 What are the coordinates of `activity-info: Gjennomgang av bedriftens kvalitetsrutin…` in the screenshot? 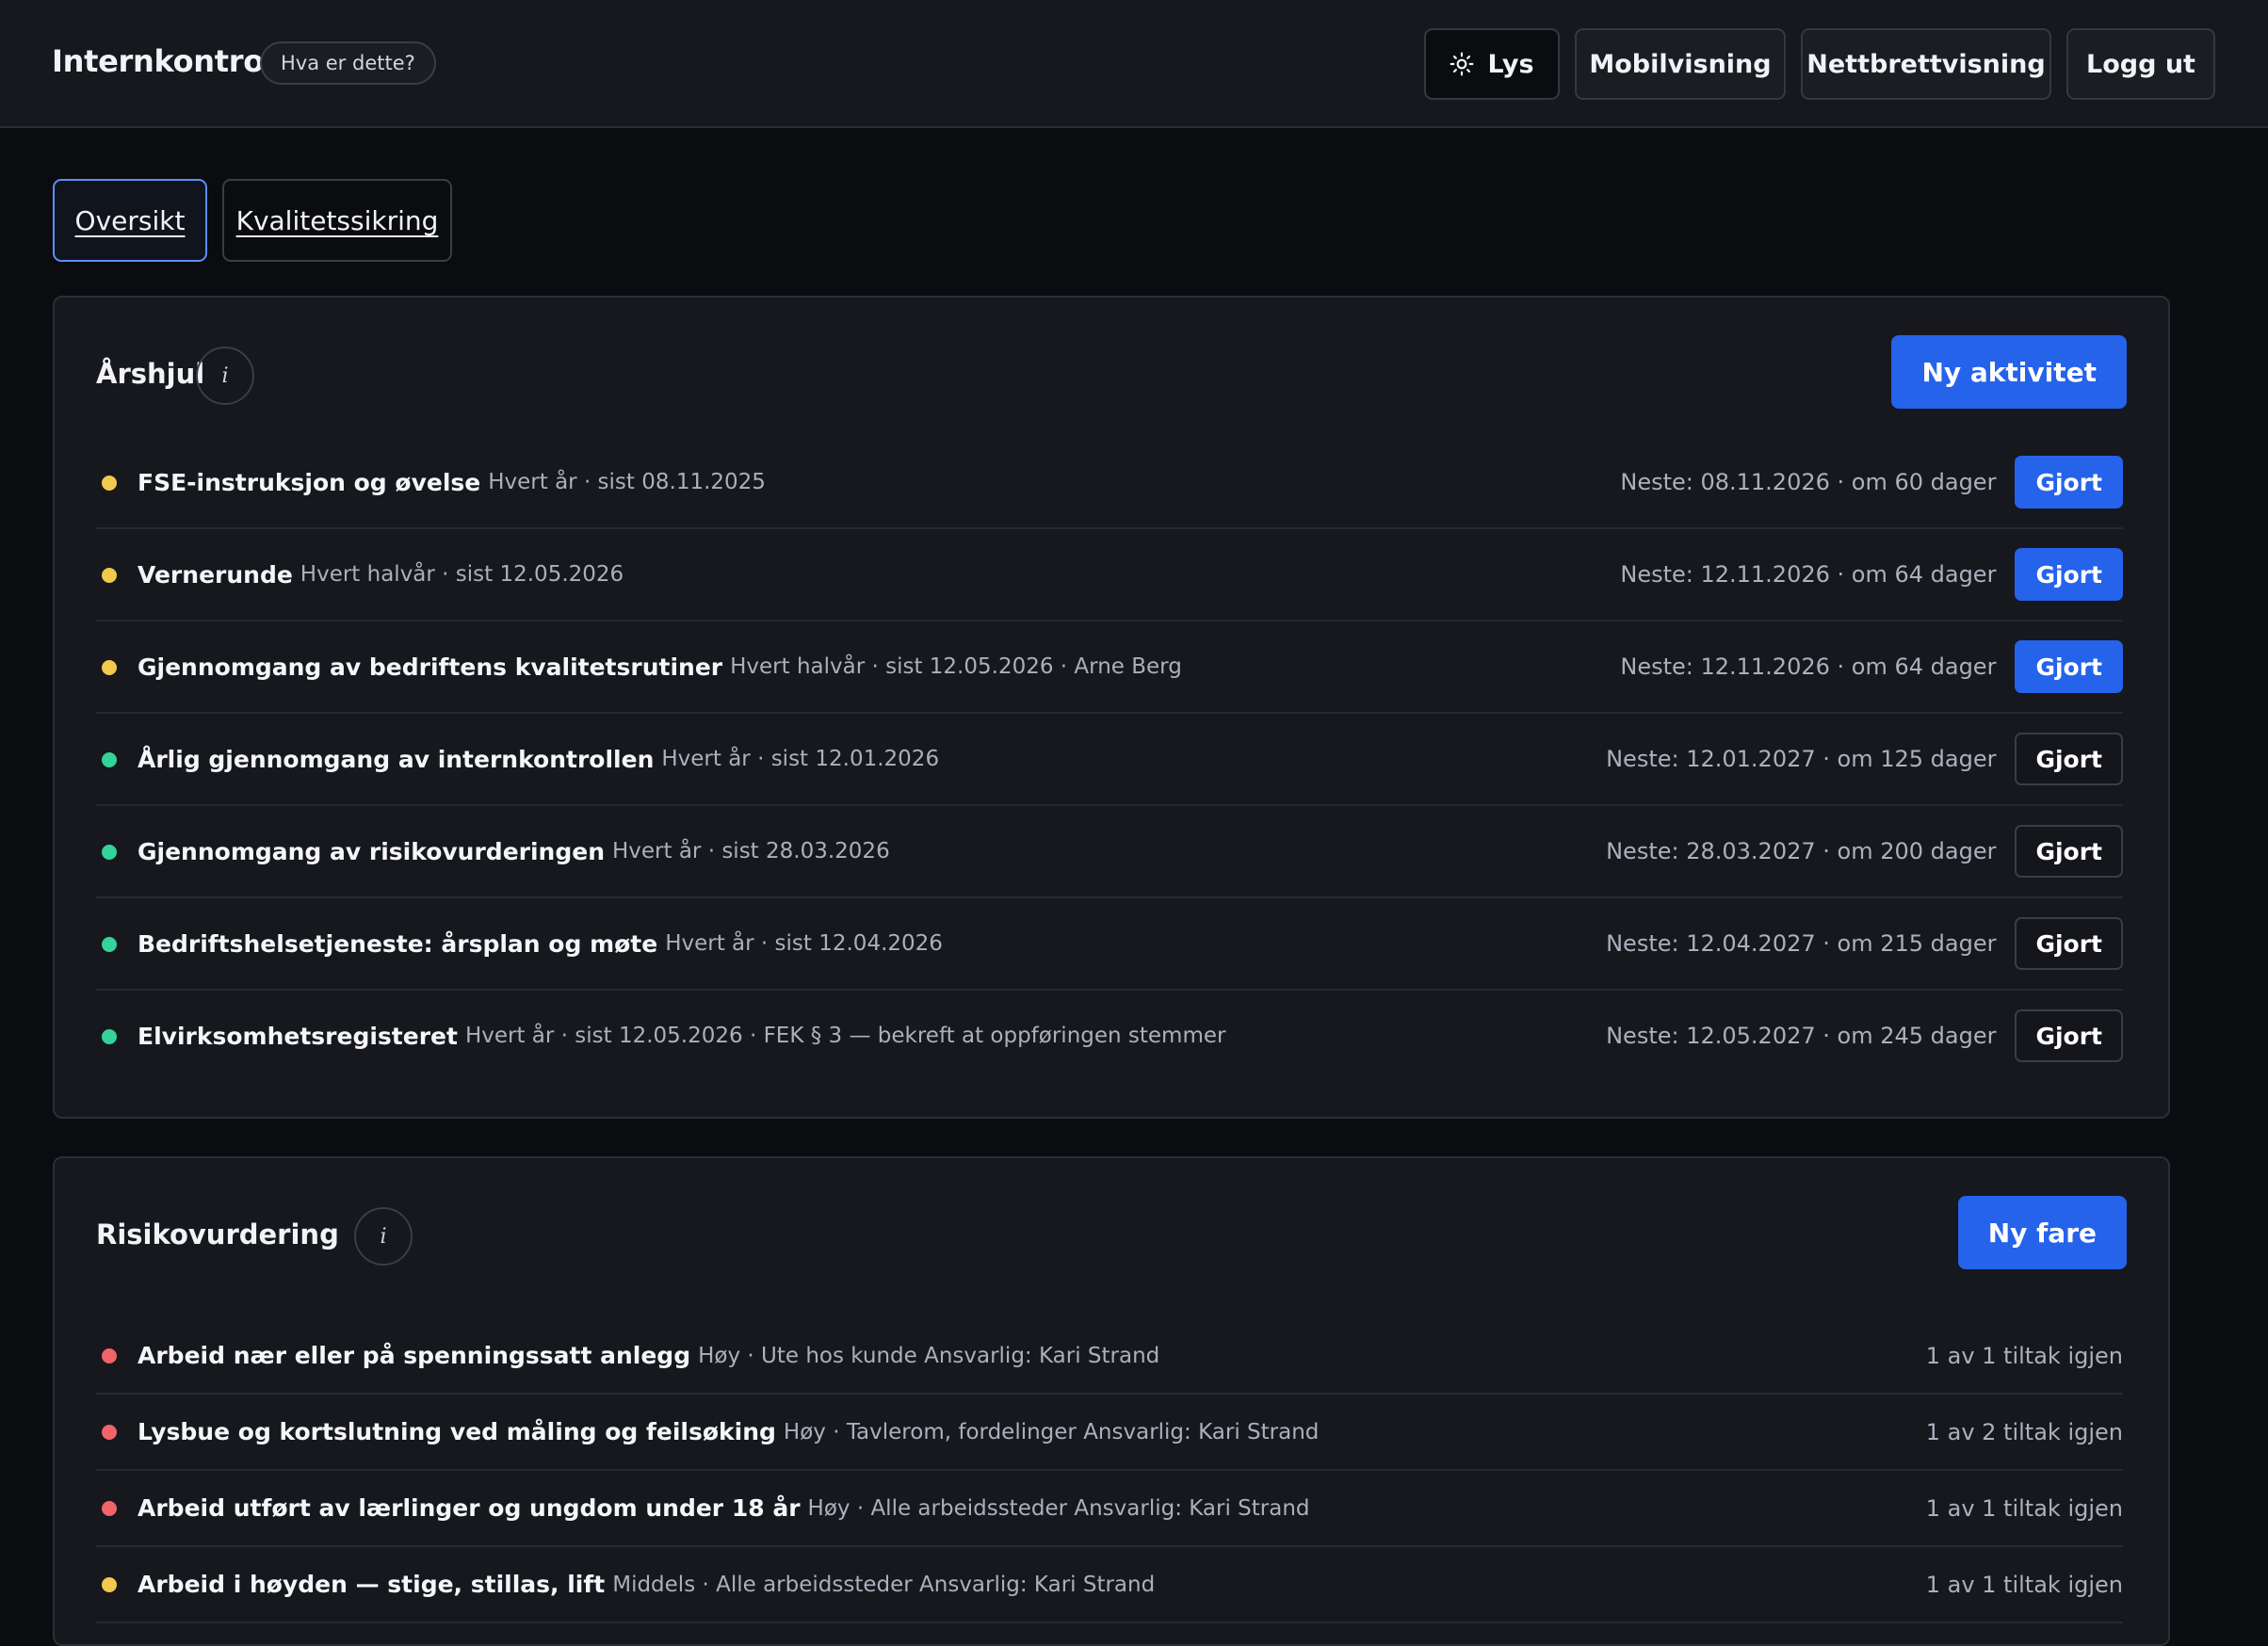 It's located at (660, 667).